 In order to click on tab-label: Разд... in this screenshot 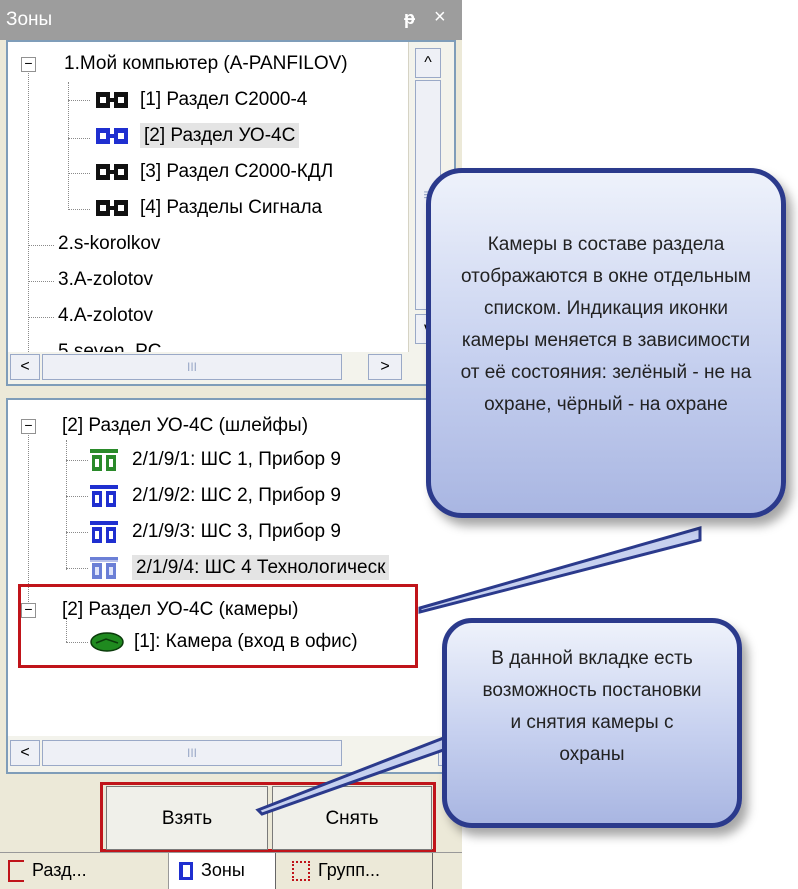, I will do `click(59, 870)`.